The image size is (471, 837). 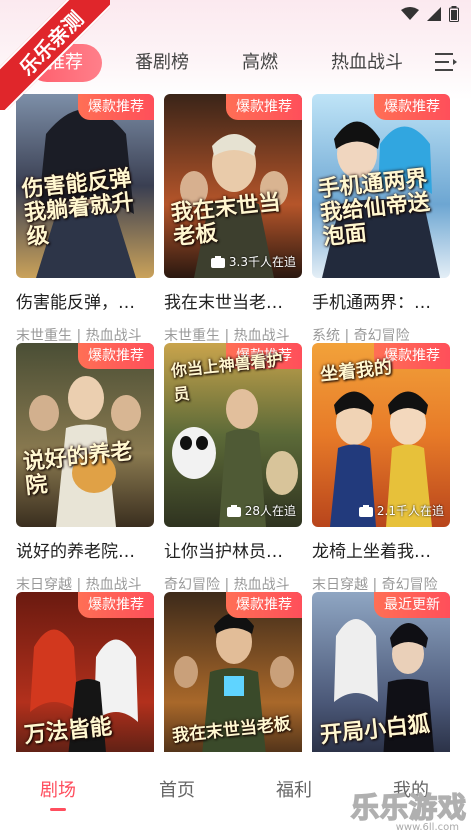 I want to click on nav-theater: 剧场, so click(x=58, y=789).